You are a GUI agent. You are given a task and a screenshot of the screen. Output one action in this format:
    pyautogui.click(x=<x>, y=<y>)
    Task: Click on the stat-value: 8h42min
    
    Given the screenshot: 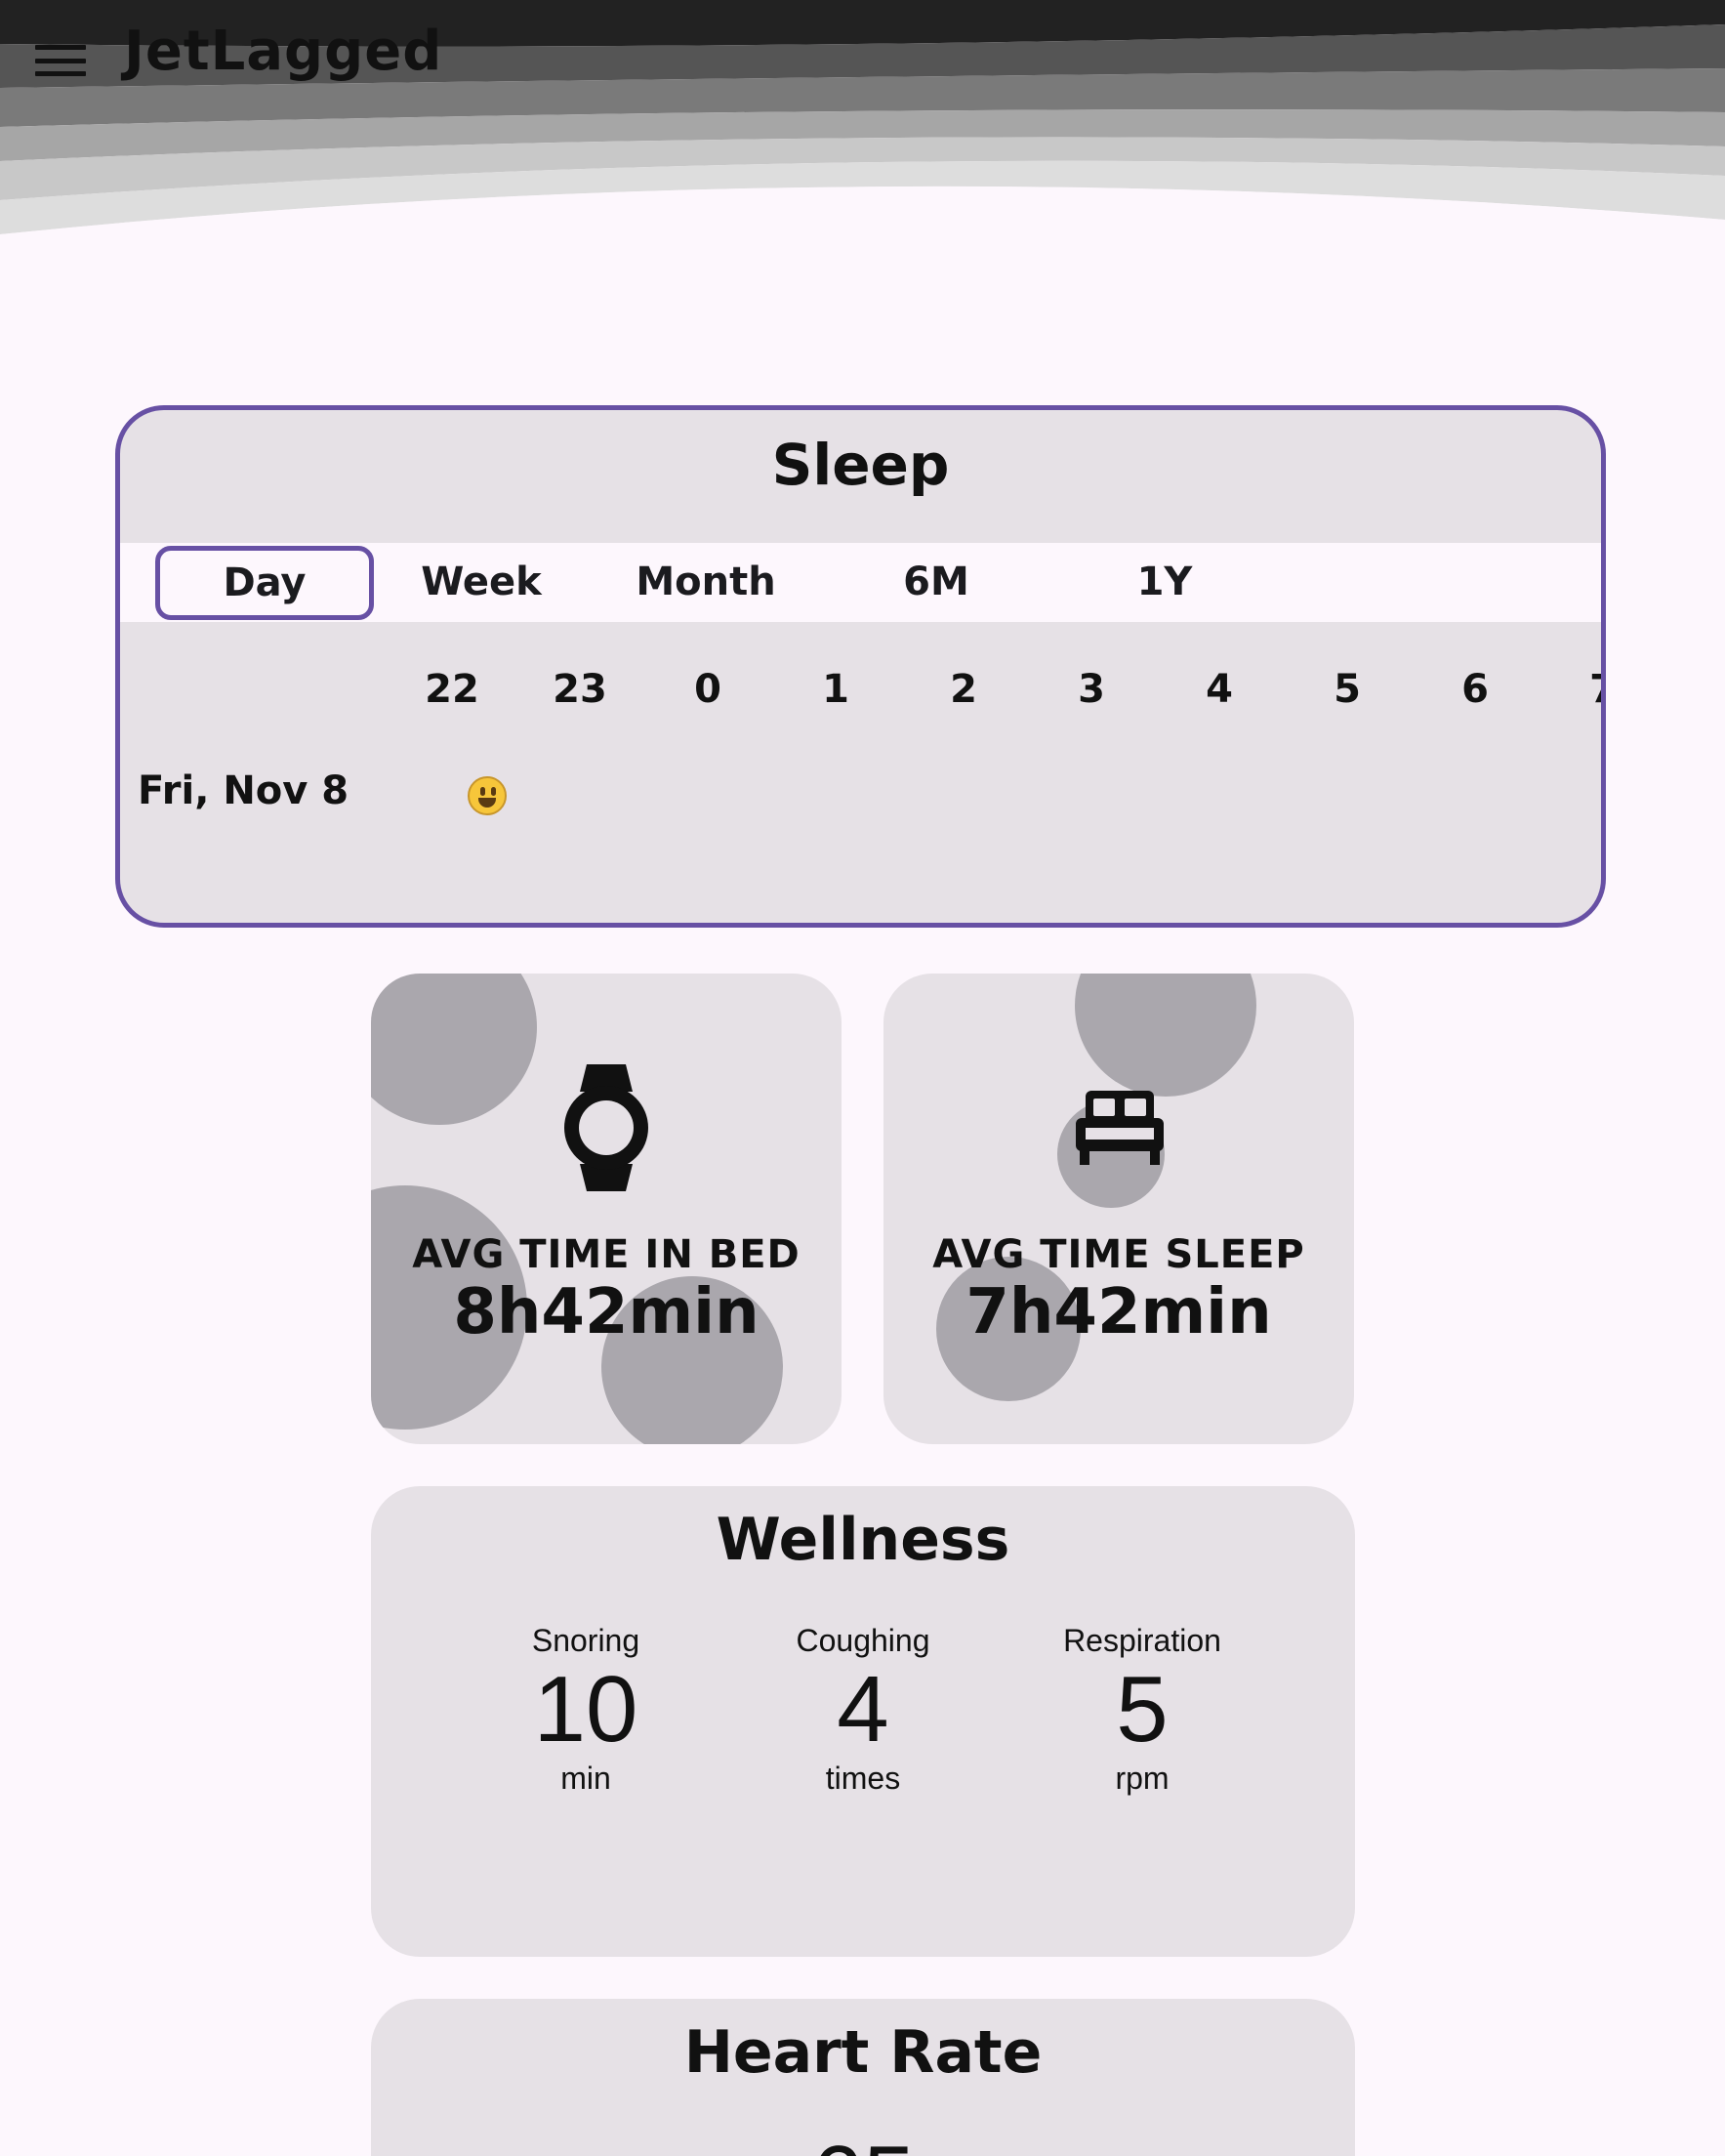 What is the action you would take?
    pyautogui.click(x=606, y=1312)
    